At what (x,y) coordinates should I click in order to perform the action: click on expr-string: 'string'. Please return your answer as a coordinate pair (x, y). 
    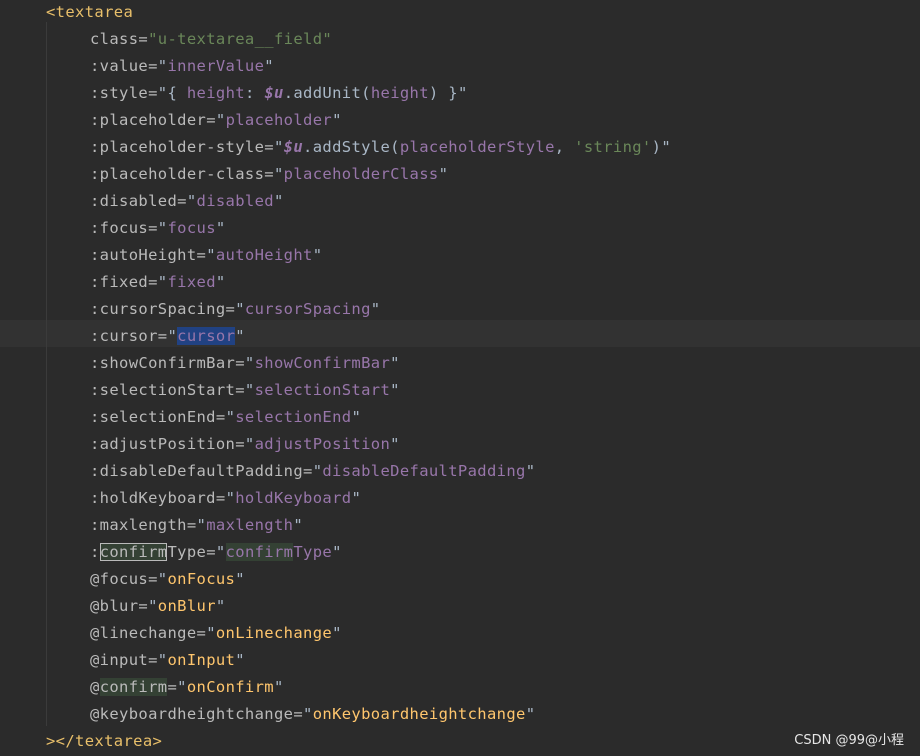
    Looking at the image, I should click on (613, 147).